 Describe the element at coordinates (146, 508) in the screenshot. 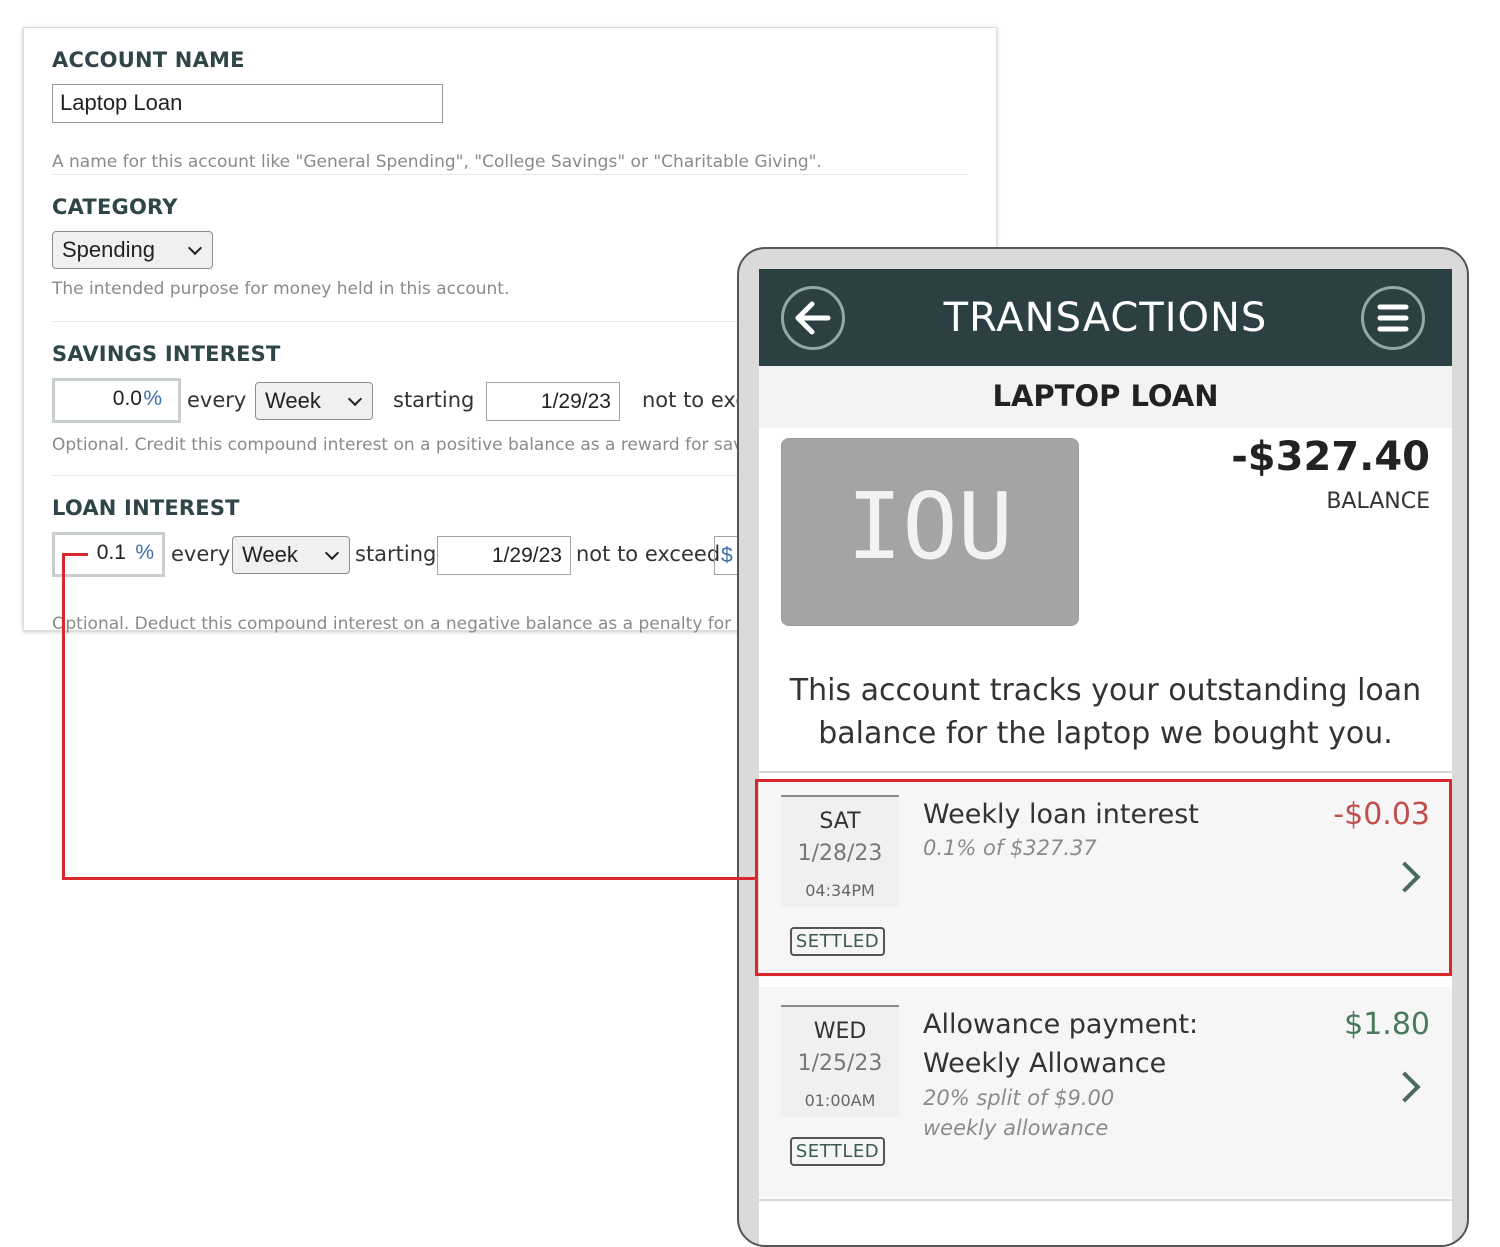

I see `loan-interest-title: LOAN INTEREST` at that location.